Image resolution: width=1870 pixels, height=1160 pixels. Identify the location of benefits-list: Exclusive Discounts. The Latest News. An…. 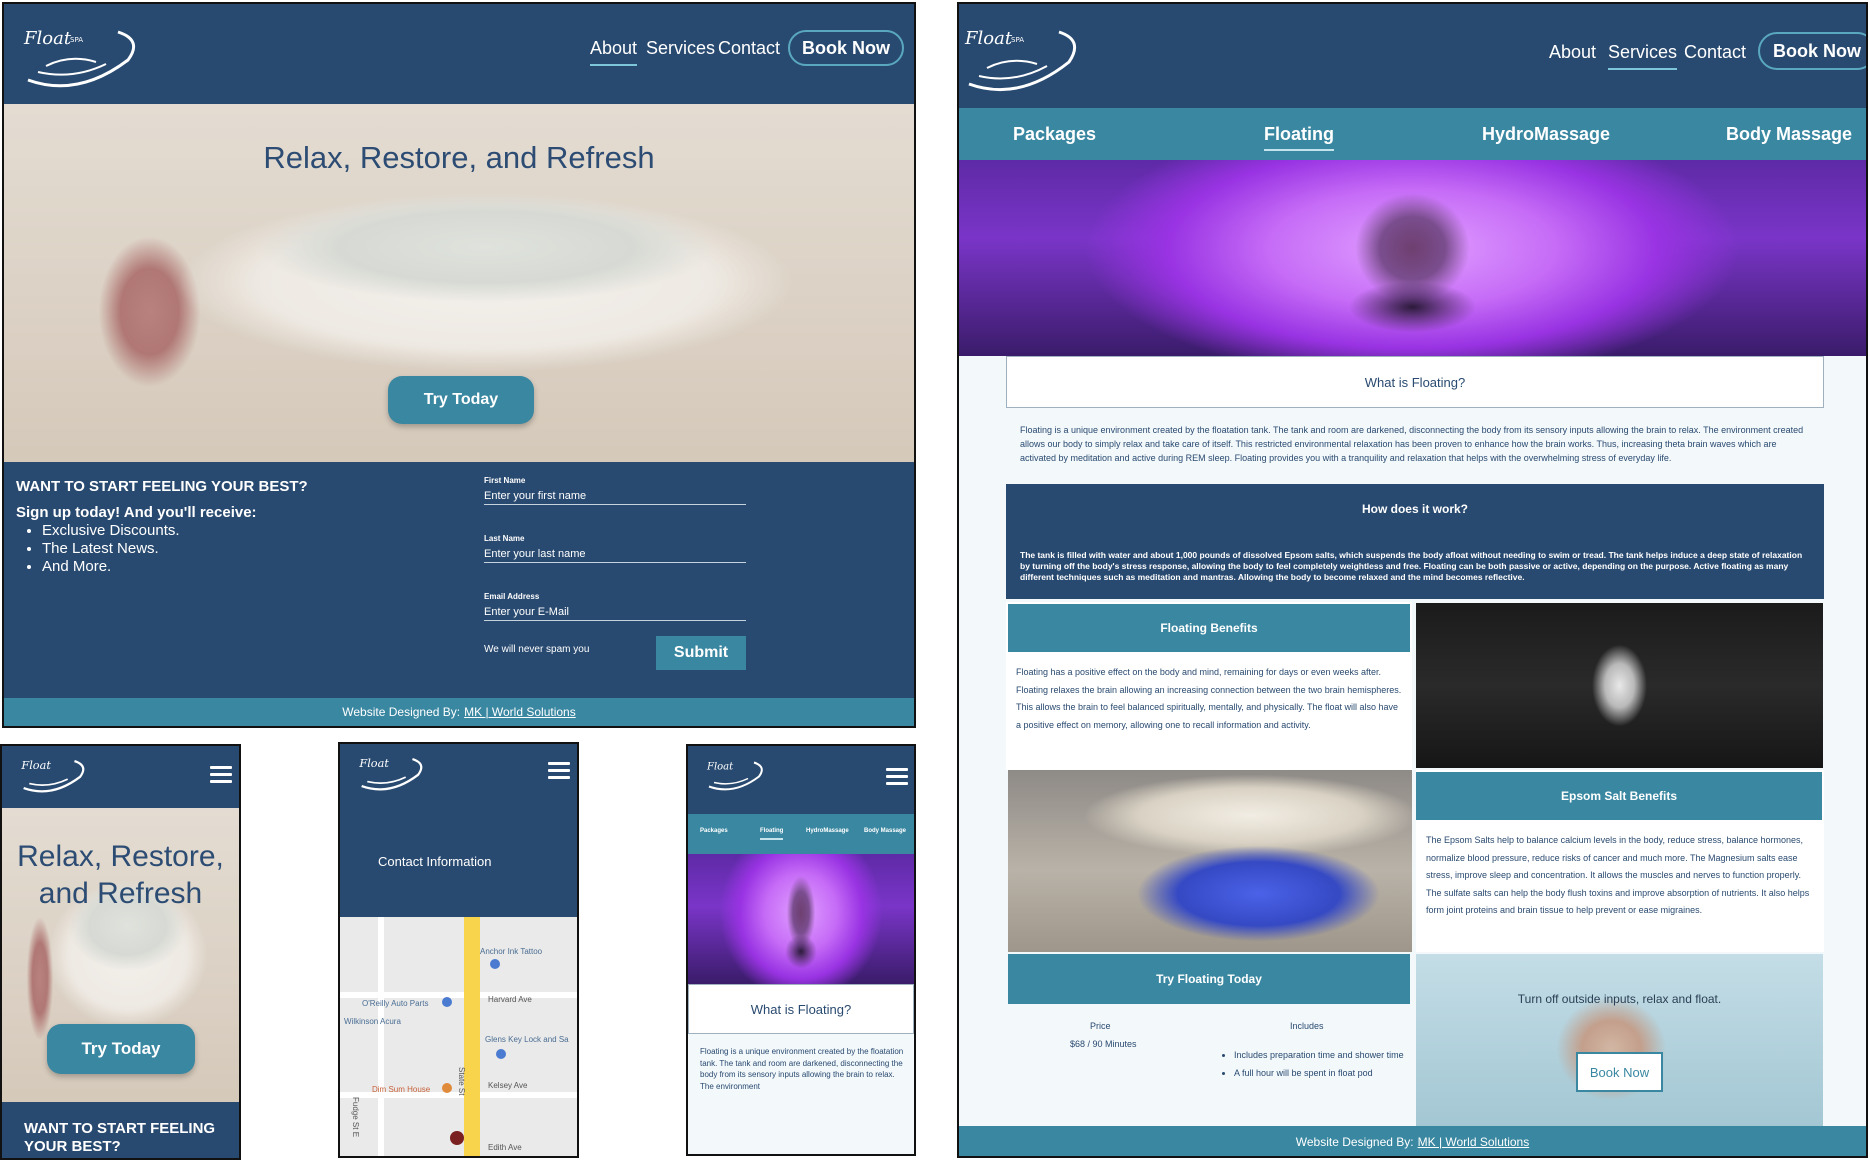
(111, 549).